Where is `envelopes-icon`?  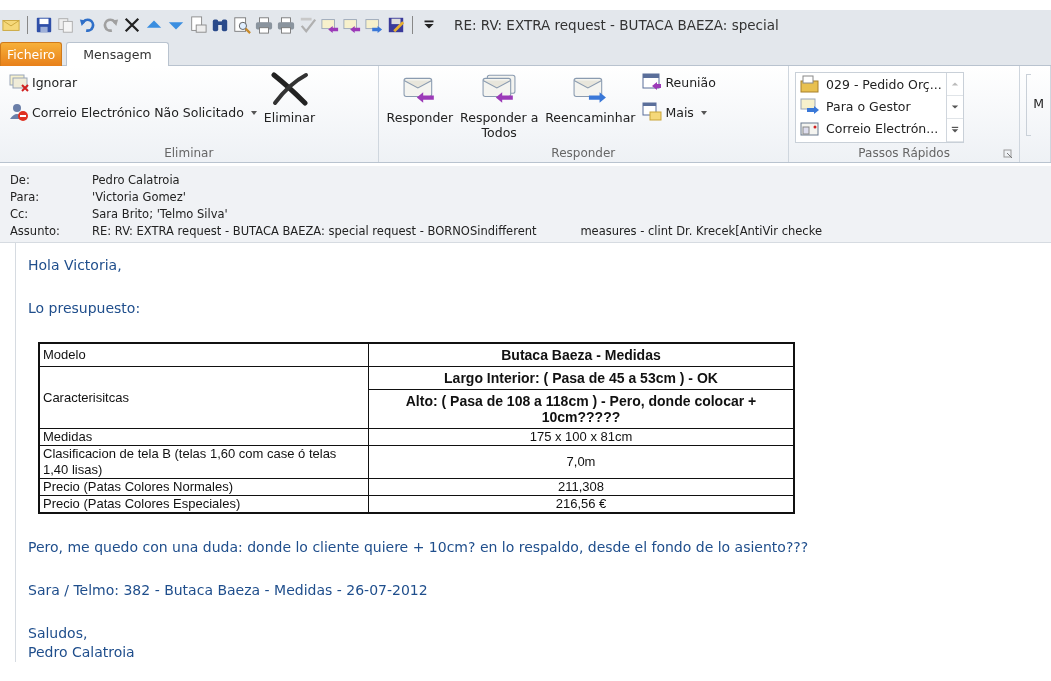
envelopes-icon is located at coordinates (19, 82).